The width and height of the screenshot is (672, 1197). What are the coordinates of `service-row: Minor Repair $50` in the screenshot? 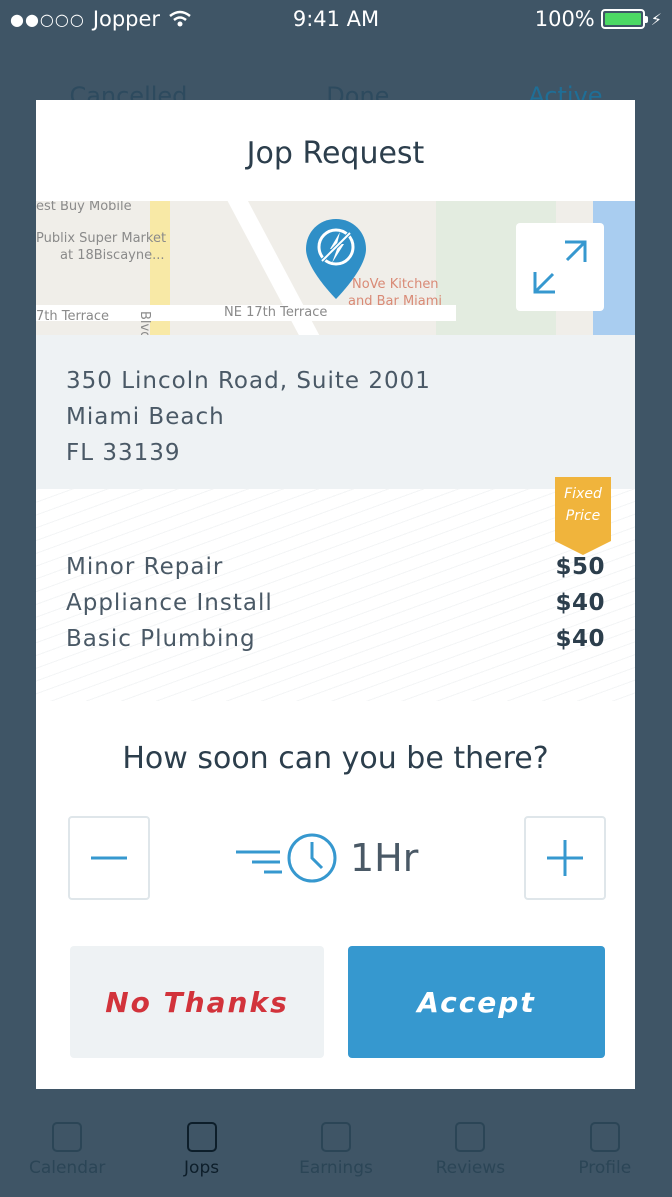 It's located at (335, 567).